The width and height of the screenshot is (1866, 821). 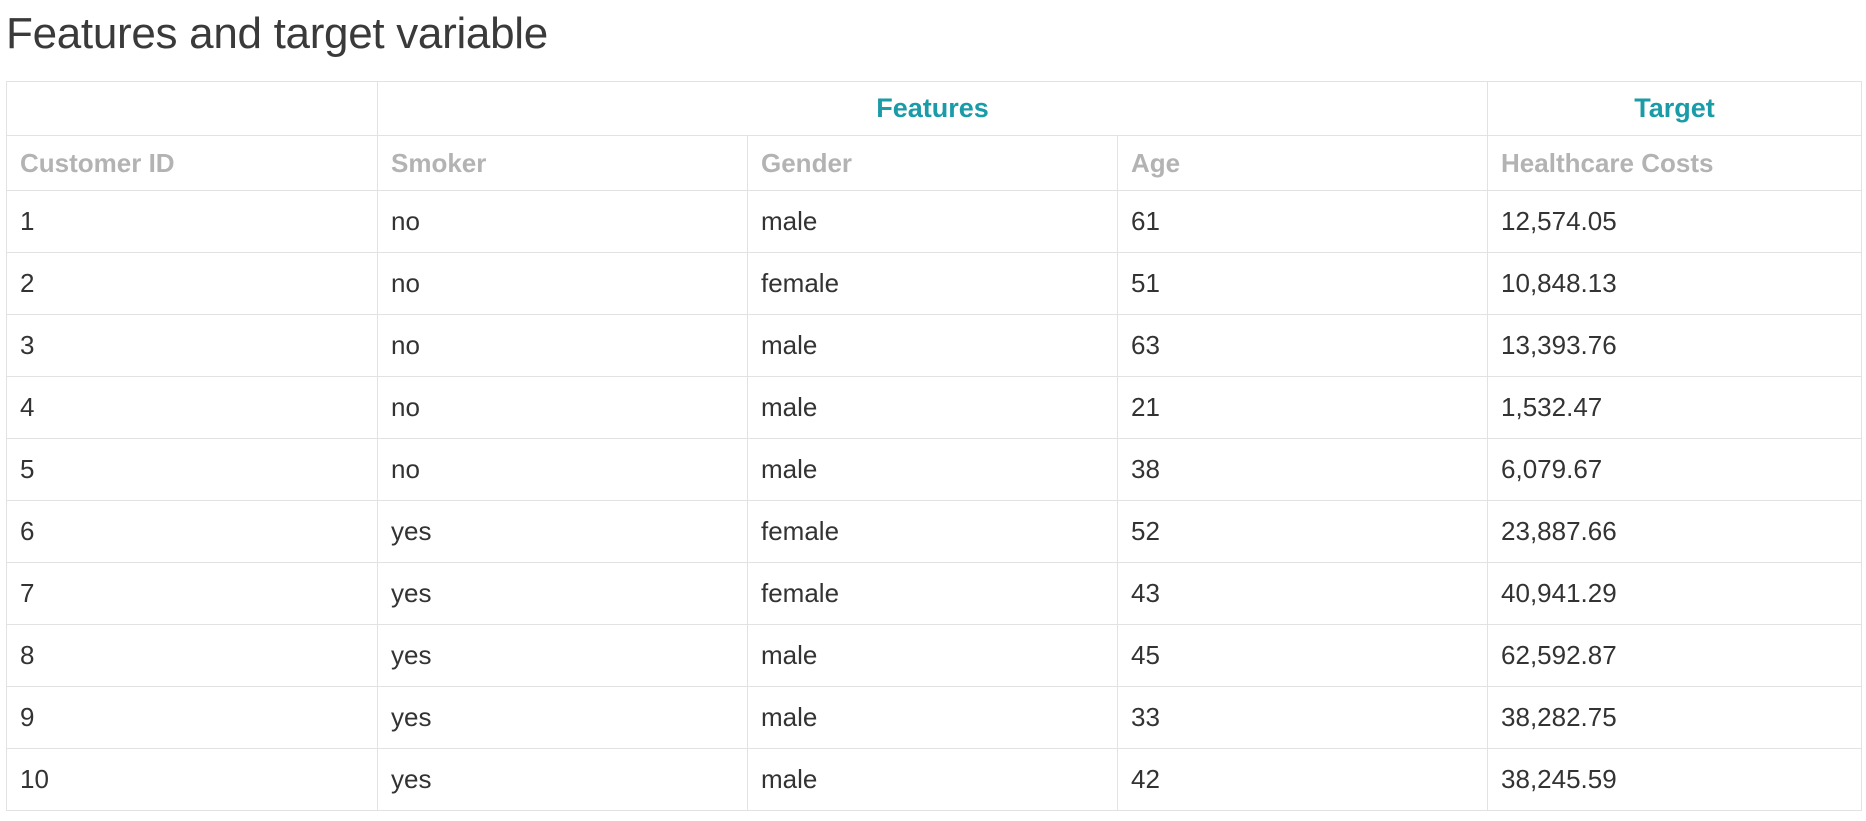 What do you see at coordinates (192, 655) in the screenshot?
I see `cell-customer-id: 8` at bounding box center [192, 655].